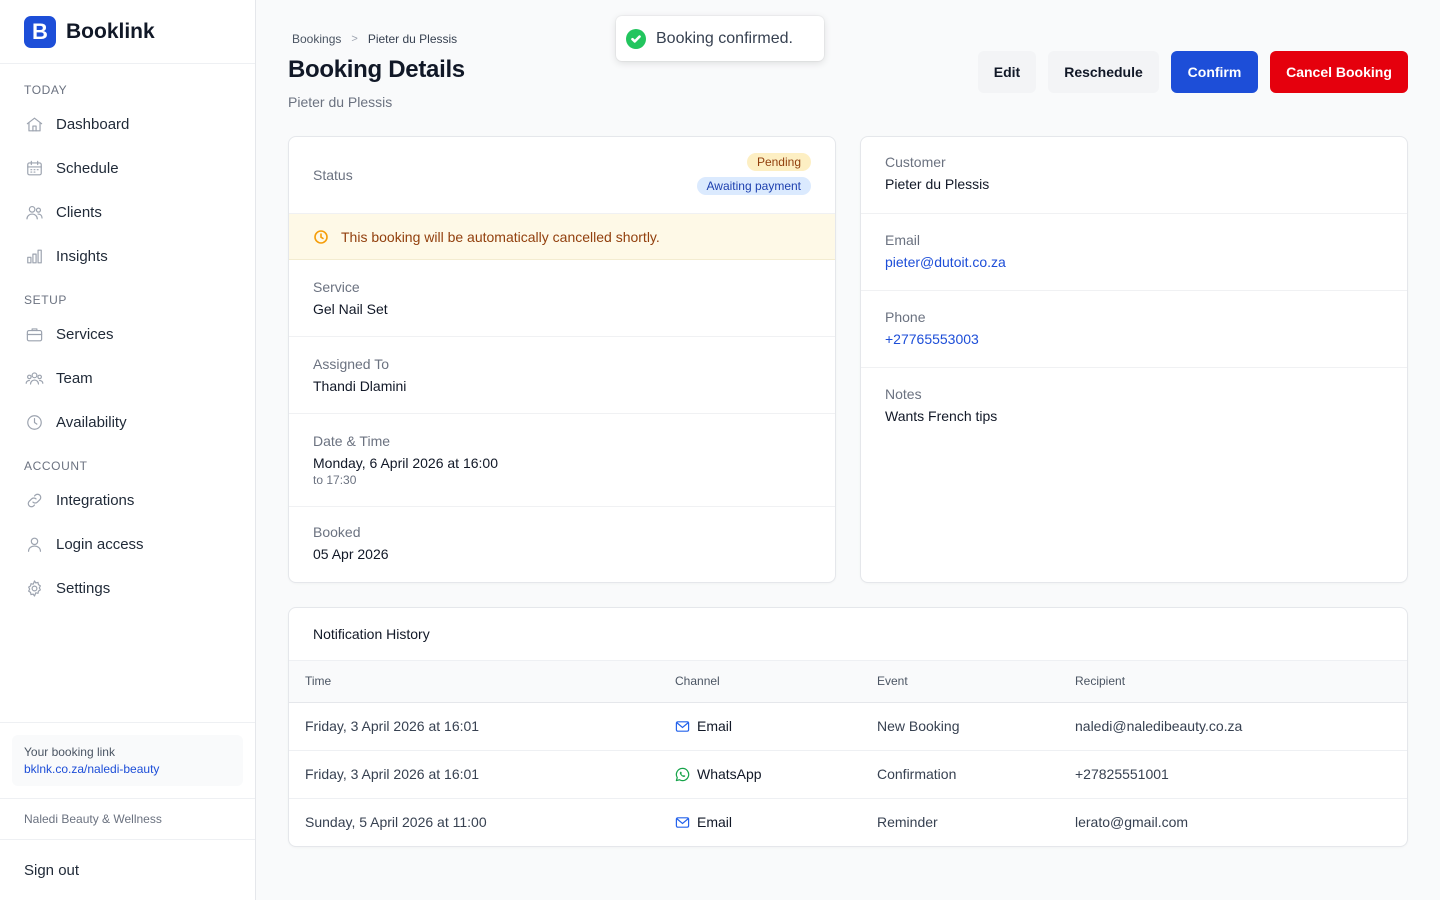  What do you see at coordinates (56, 466) in the screenshot?
I see `nav-section-account: ACCOUNT` at bounding box center [56, 466].